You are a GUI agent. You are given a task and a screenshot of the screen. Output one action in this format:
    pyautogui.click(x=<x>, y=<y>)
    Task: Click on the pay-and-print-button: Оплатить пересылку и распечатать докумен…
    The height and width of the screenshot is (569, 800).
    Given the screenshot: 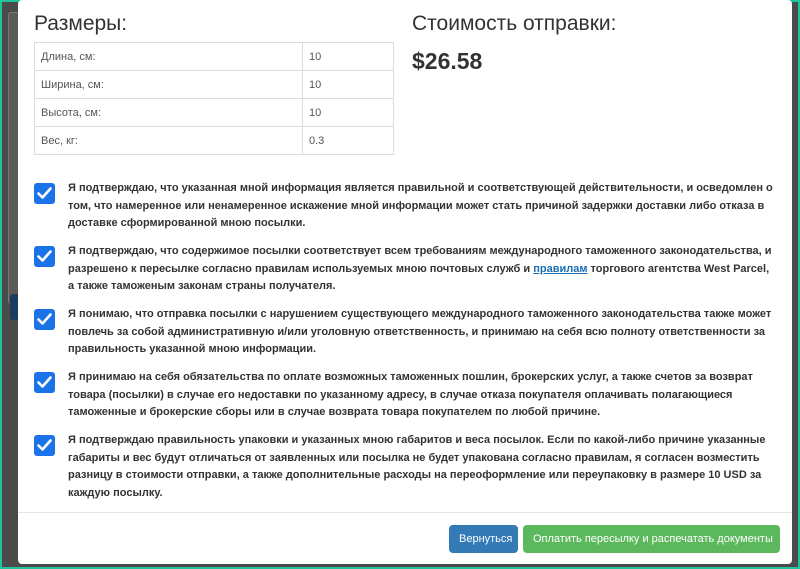 What is the action you would take?
    pyautogui.click(x=651, y=539)
    